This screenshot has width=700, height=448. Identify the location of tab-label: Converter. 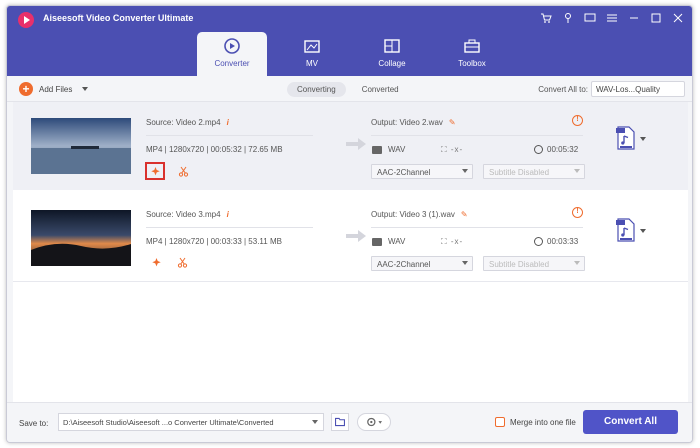
(232, 63).